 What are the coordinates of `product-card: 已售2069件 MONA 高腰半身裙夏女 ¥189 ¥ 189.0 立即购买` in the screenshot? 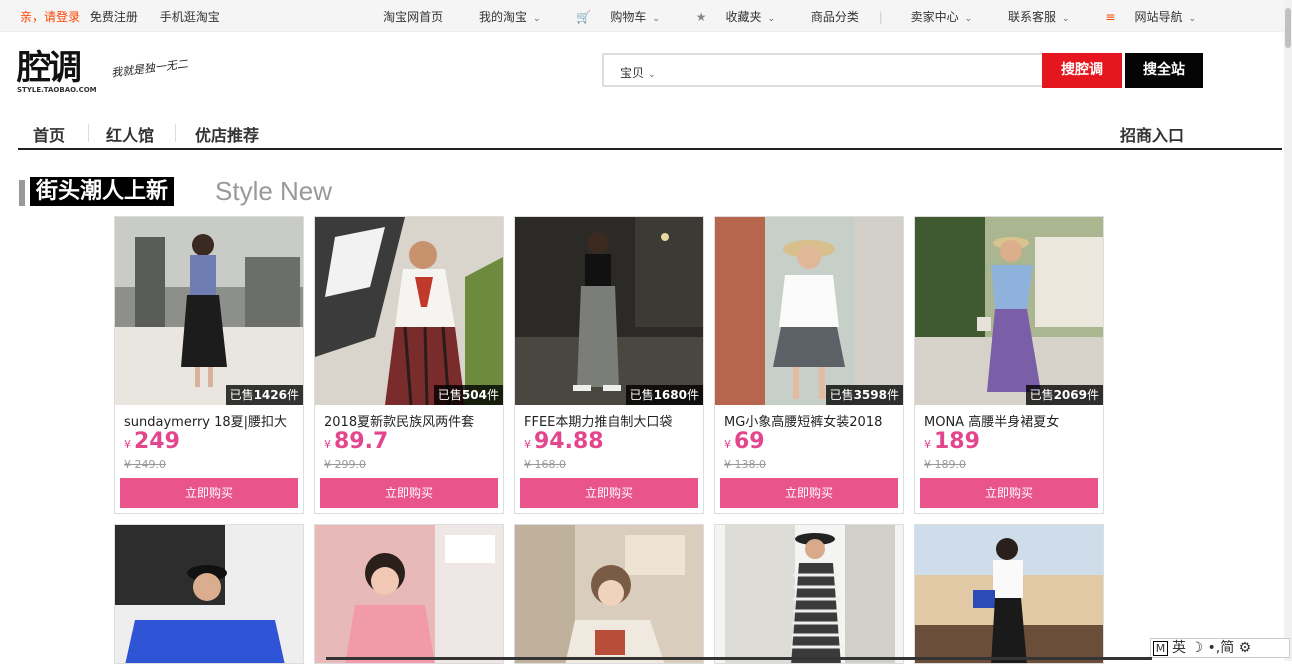 It's located at (1009, 365).